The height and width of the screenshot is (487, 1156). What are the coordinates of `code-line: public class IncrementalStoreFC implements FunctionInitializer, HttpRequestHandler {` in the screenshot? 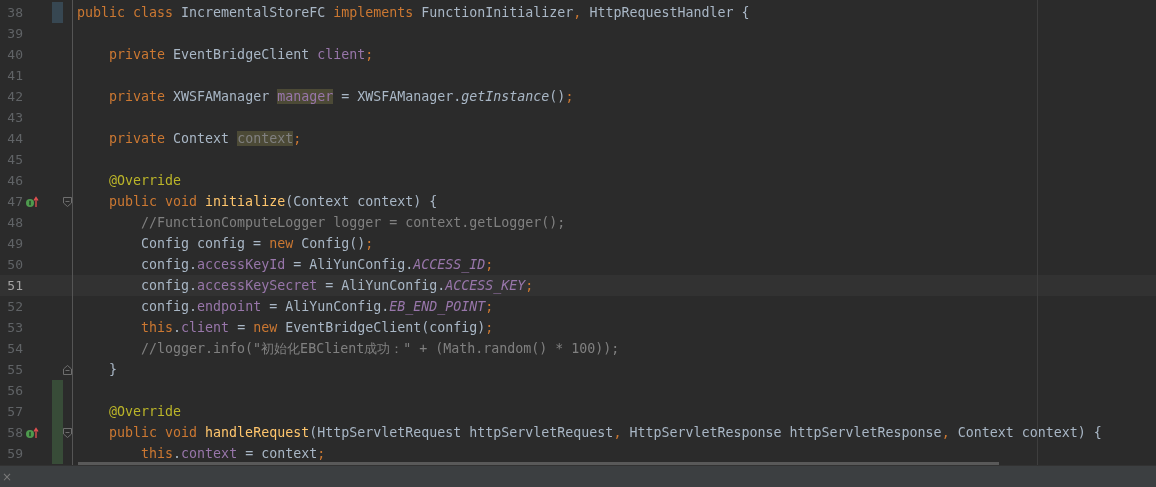 It's located at (413, 12).